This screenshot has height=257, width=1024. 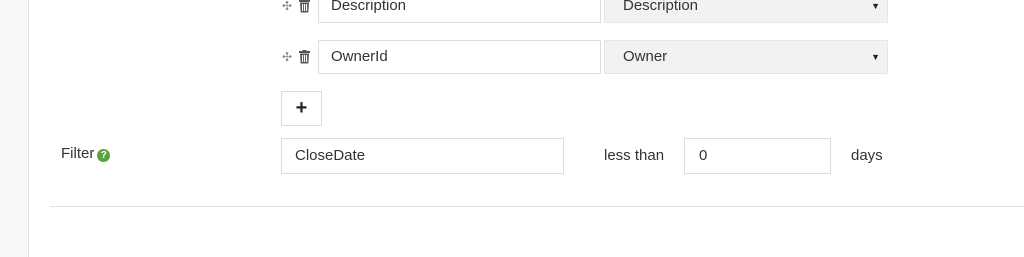 I want to click on field-mapping-value: Owner, so click(x=645, y=56).